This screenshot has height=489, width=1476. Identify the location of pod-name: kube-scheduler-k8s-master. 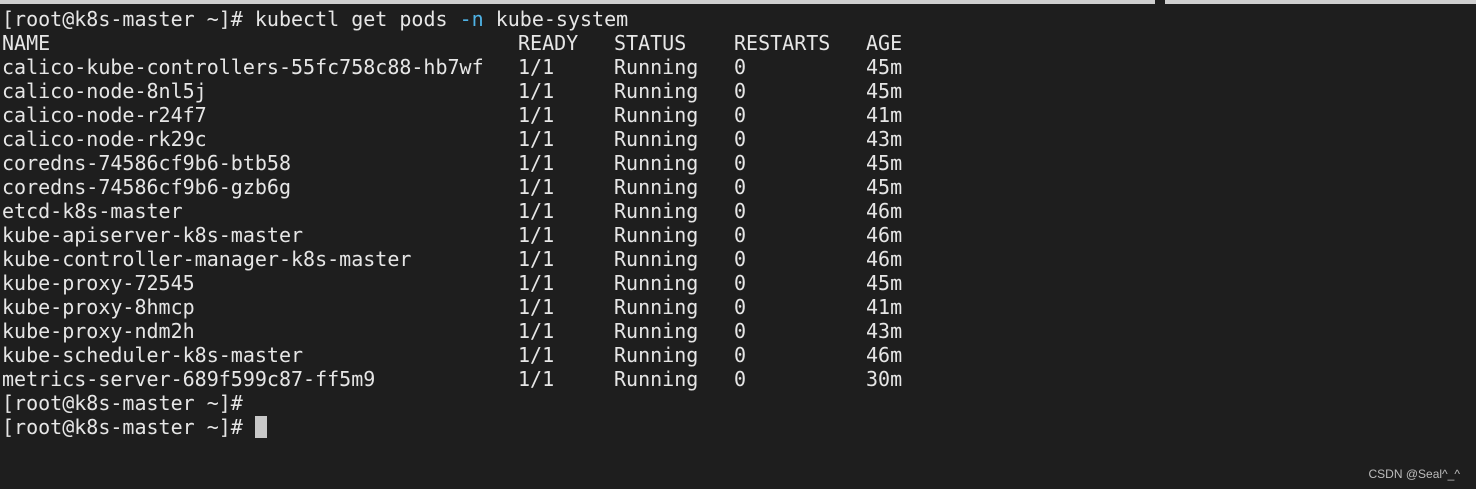
(153, 355).